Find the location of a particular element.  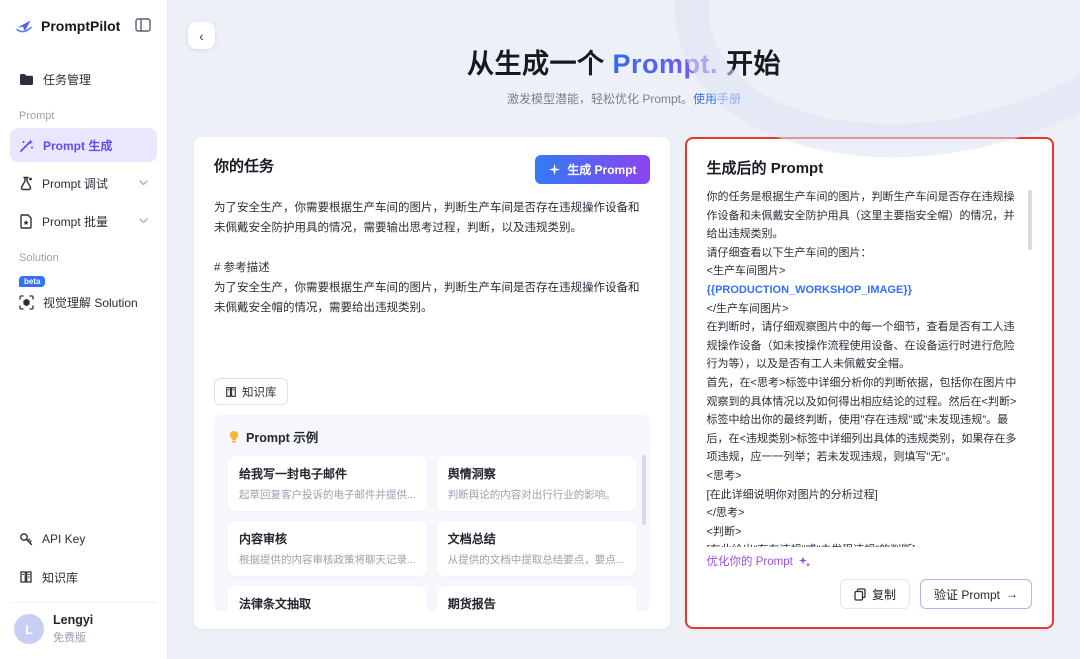

cube-scan-icon is located at coordinates (26, 302).